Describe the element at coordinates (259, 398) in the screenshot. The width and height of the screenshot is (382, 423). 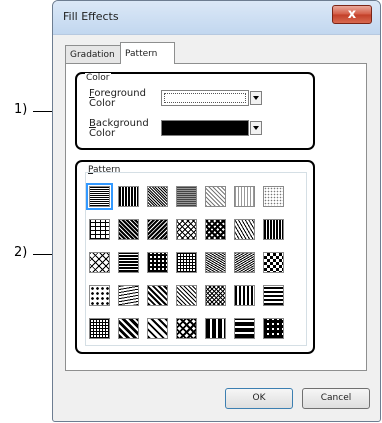
I see `ok-button: OK` at that location.